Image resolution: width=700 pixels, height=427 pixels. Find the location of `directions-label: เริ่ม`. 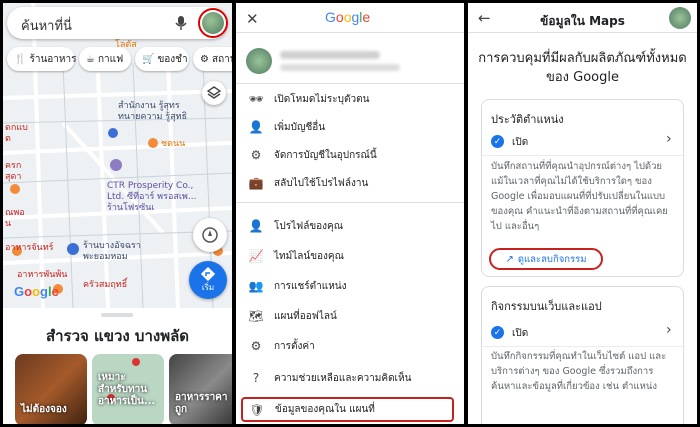

directions-label: เริ่ม is located at coordinates (208, 287).